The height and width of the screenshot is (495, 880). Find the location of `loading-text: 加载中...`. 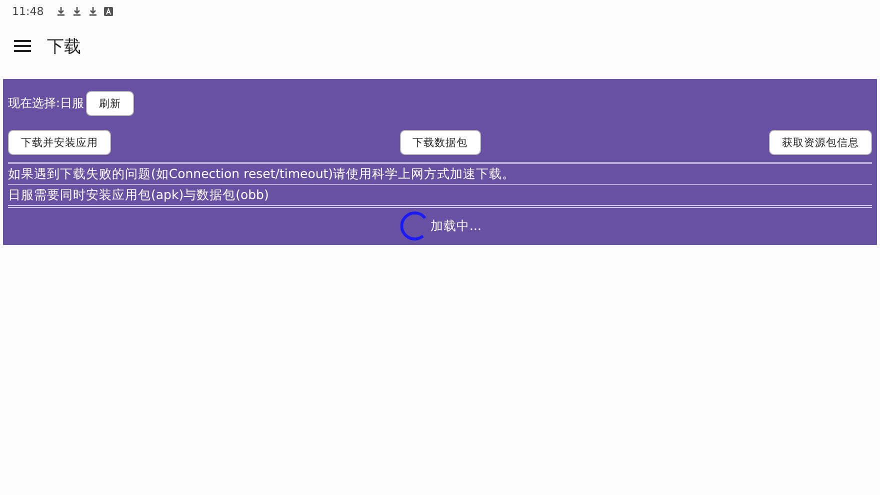

loading-text: 加载中... is located at coordinates (456, 226).